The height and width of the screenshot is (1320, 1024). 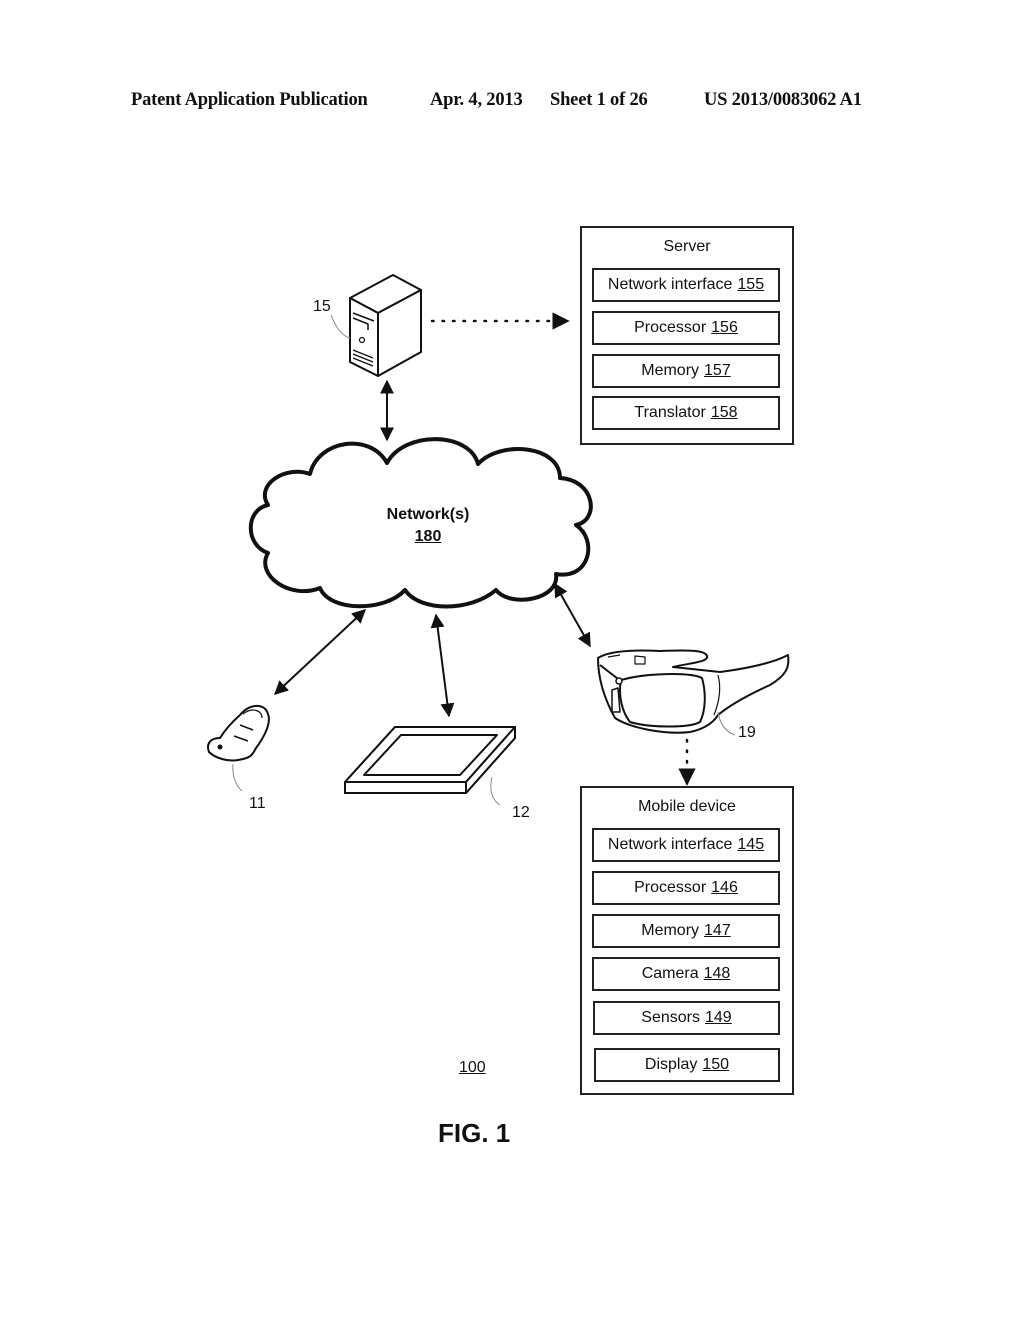 What do you see at coordinates (687, 246) in the screenshot?
I see `server-title: Server` at bounding box center [687, 246].